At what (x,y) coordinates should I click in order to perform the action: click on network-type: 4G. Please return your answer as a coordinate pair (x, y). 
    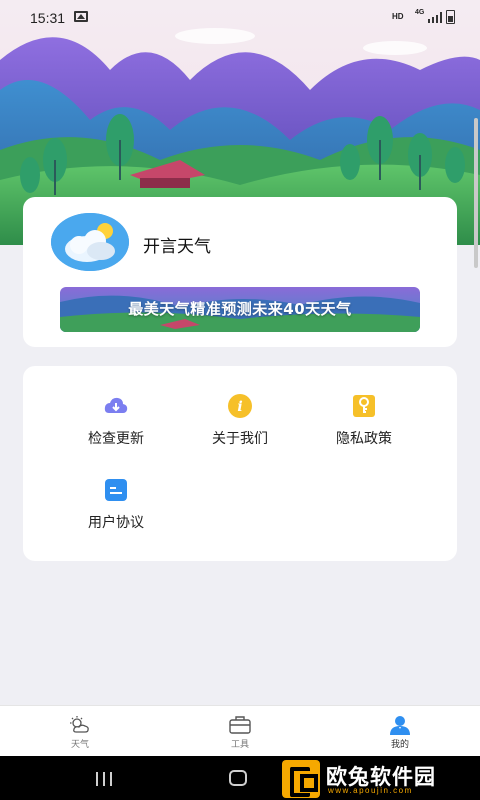
    Looking at the image, I should click on (420, 12).